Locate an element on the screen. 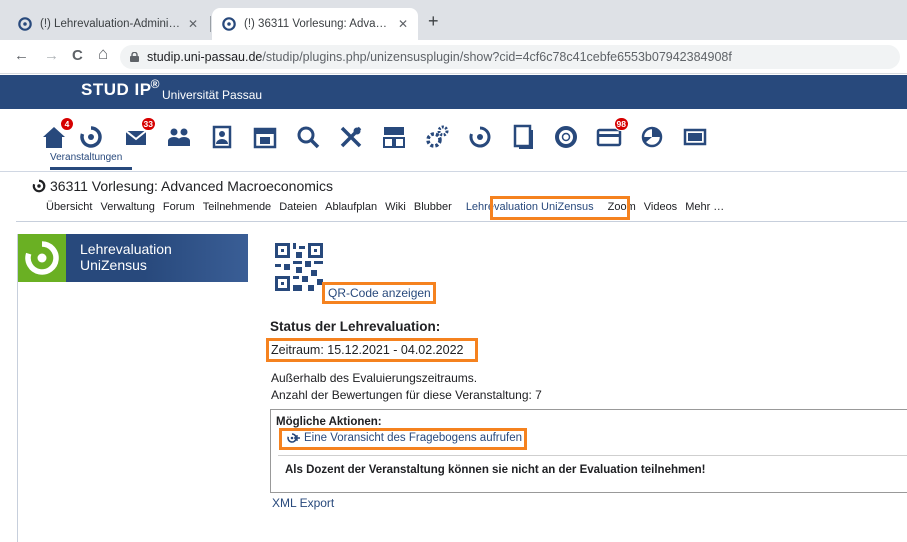  banner-text: Lehrevaluation UniZensus is located at coordinates (126, 257).